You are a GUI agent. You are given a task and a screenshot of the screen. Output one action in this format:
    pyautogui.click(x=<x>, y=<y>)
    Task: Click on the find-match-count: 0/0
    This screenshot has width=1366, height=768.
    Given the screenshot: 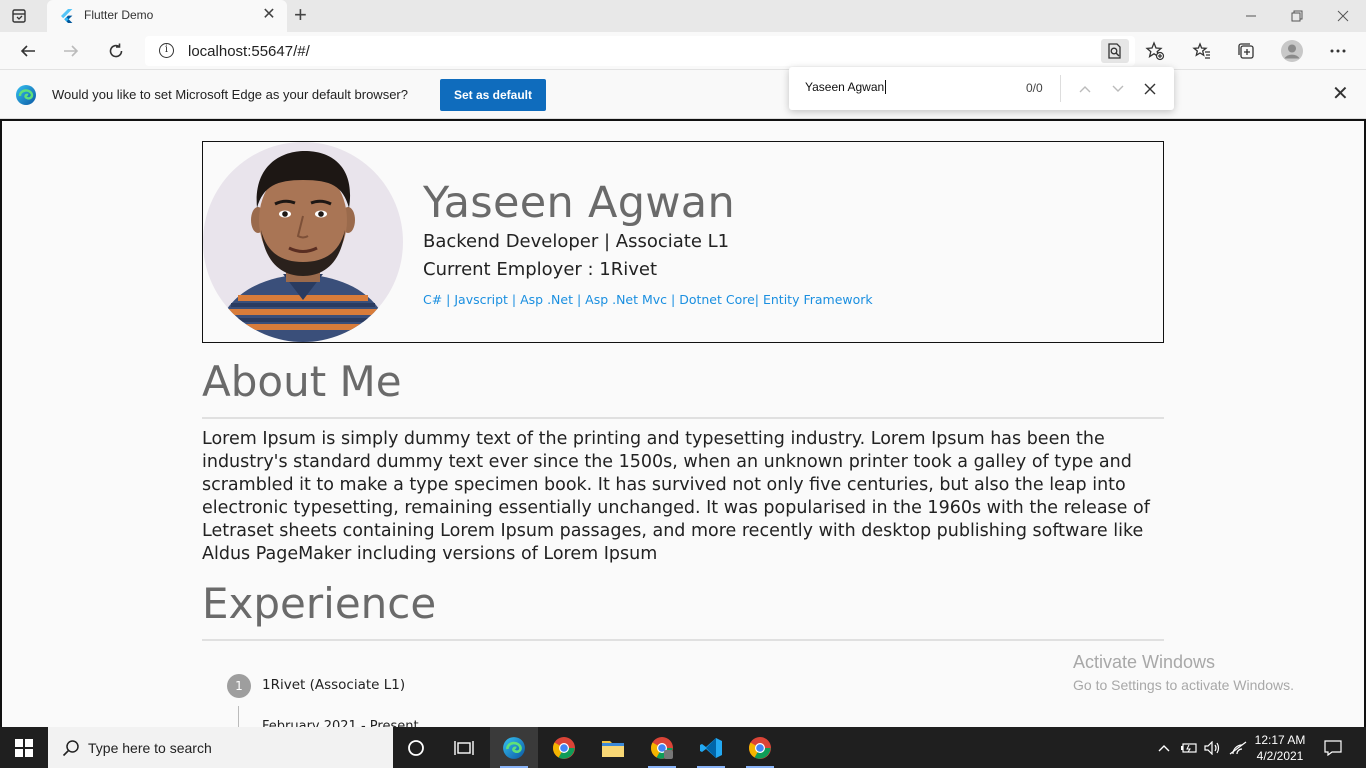 What is the action you would take?
    pyautogui.click(x=1034, y=88)
    